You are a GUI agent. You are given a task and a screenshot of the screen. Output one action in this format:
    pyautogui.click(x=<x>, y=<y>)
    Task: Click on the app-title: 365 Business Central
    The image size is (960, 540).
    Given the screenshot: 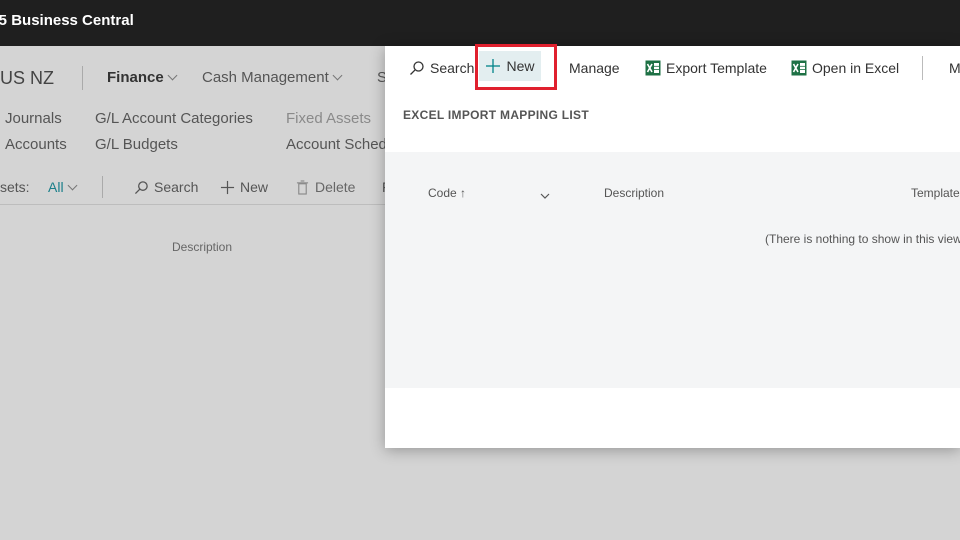 What is the action you would take?
    pyautogui.click(x=67, y=20)
    